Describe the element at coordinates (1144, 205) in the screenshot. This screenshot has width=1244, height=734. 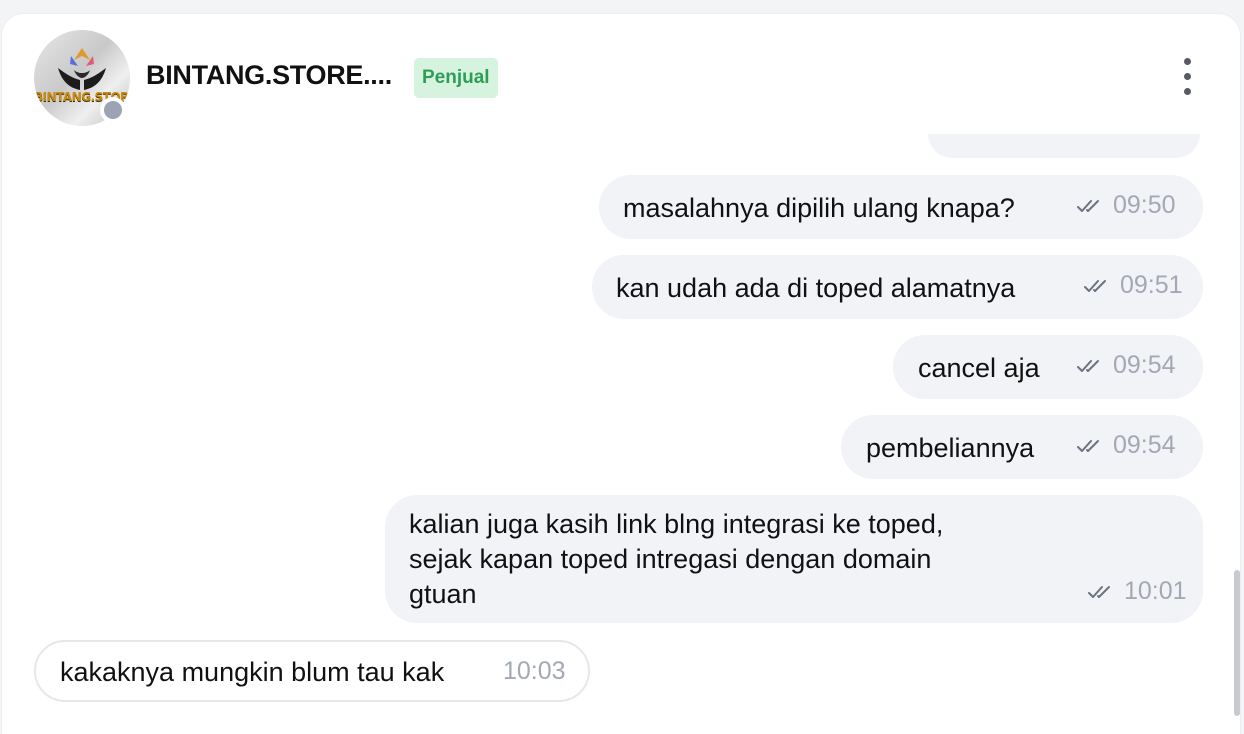
I see `message-time: 09:50` at that location.